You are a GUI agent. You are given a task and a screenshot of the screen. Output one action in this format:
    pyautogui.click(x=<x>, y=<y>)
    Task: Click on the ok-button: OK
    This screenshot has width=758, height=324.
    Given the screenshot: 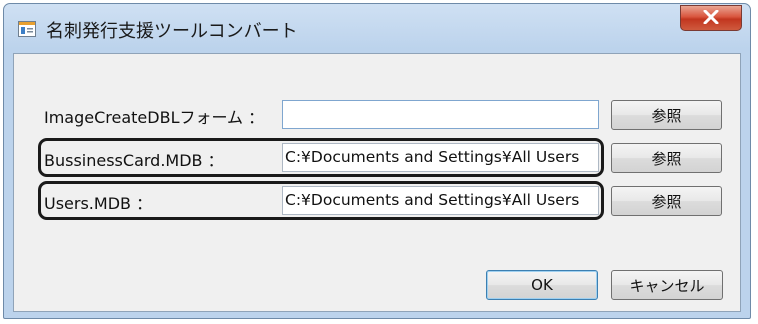 What is the action you would take?
    pyautogui.click(x=542, y=285)
    